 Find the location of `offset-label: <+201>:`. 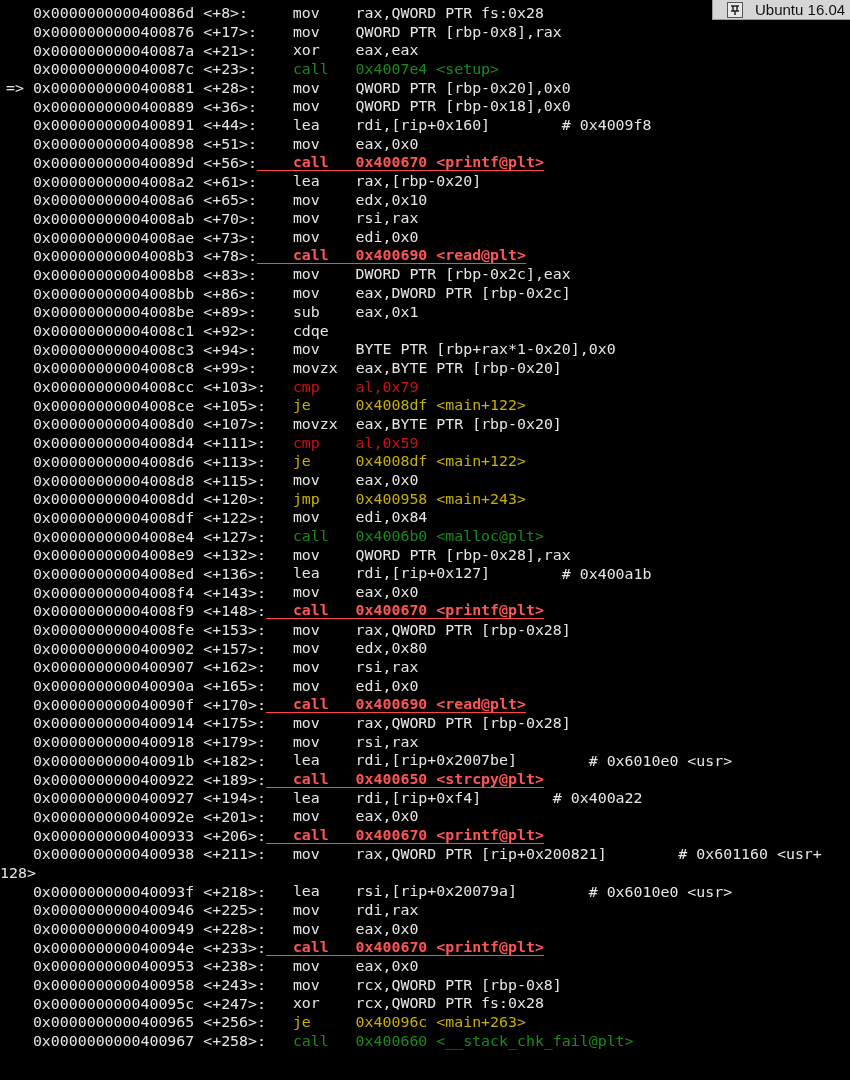

offset-label: <+201>: is located at coordinates (234, 816).